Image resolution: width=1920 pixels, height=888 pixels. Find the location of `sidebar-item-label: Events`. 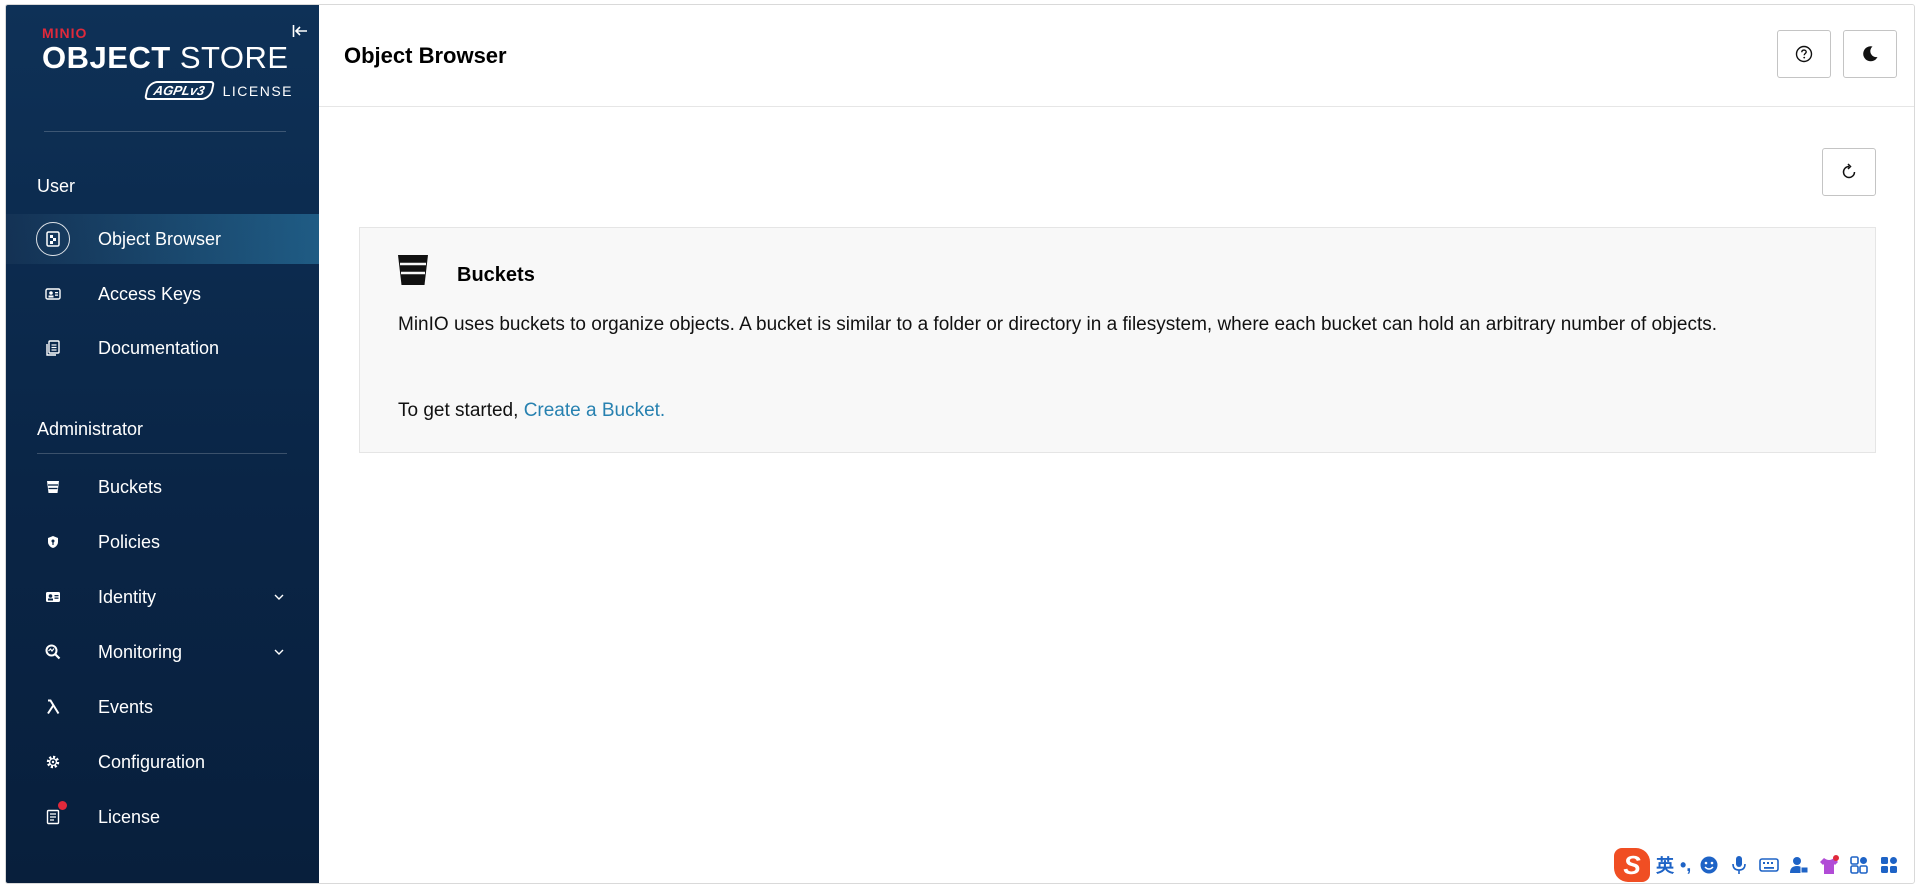

sidebar-item-label: Events is located at coordinates (126, 706).